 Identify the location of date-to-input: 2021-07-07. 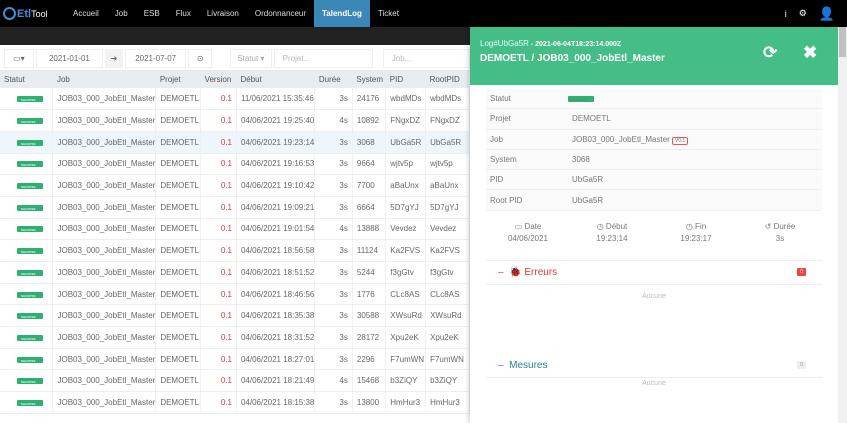
(155, 58).